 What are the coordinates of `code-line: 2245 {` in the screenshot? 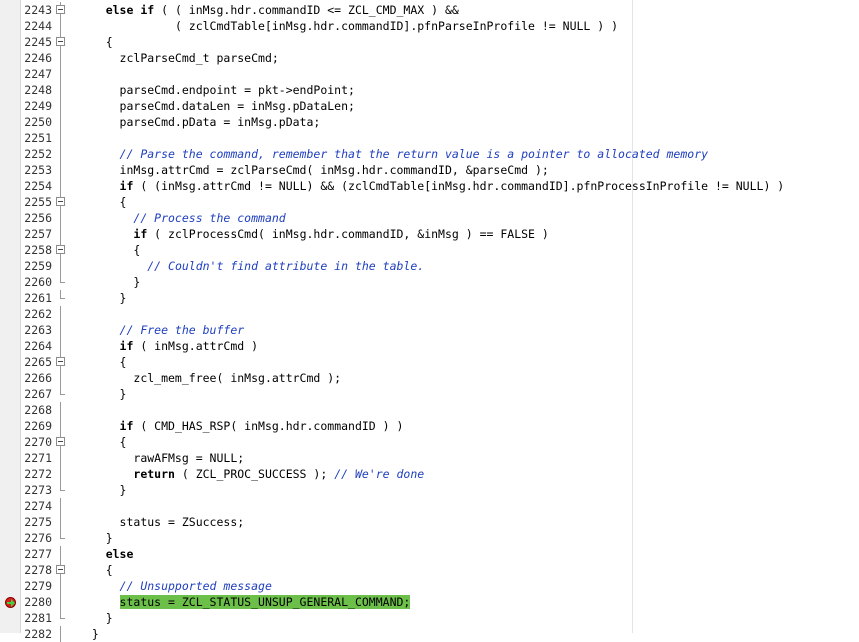 It's located at (429, 42).